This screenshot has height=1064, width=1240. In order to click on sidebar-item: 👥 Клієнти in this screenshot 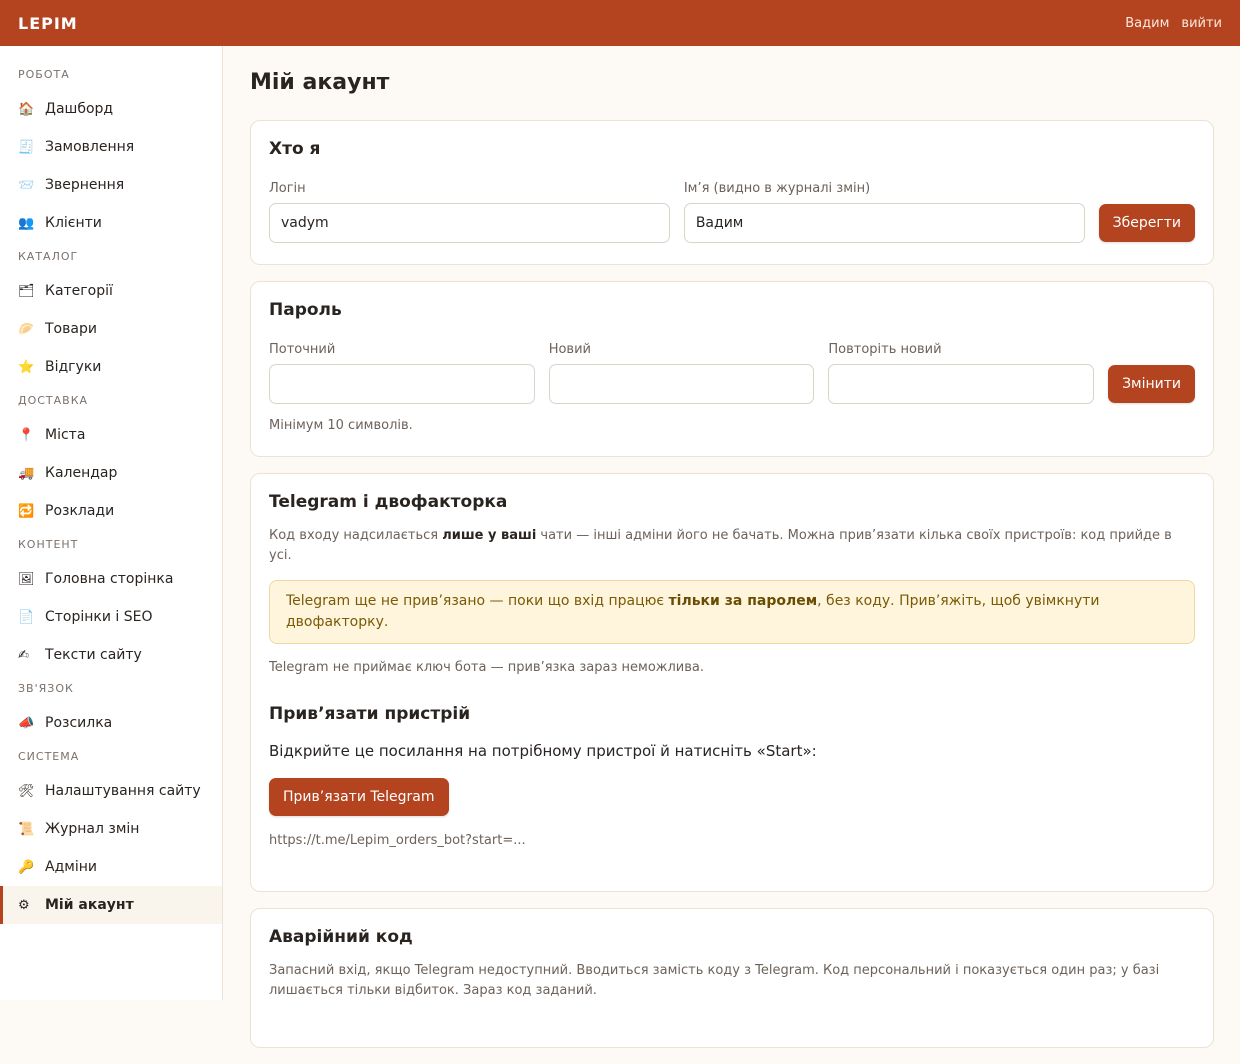, I will do `click(111, 223)`.